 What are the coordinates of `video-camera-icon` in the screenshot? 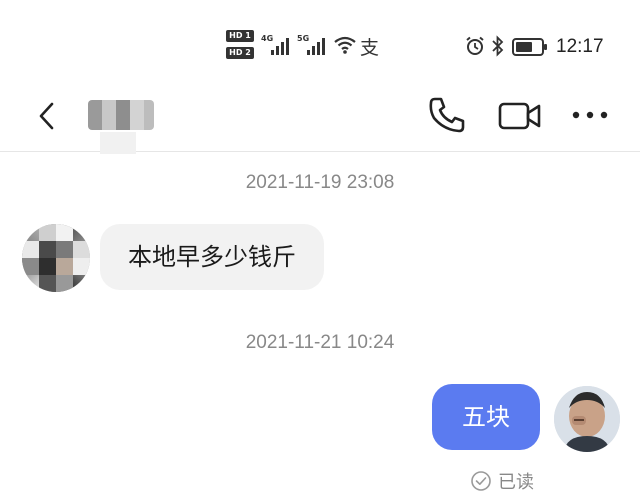 It's located at (519, 116).